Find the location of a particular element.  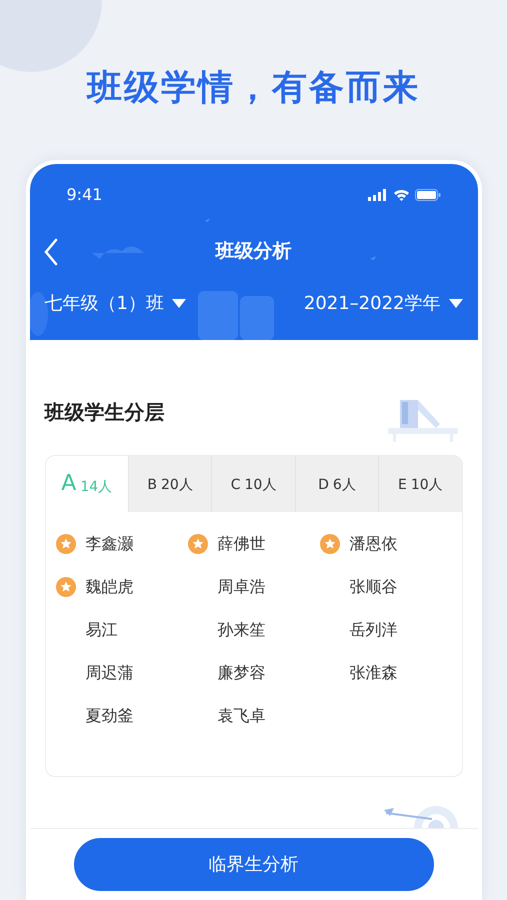

student-name: 岳列洋 is located at coordinates (374, 630).